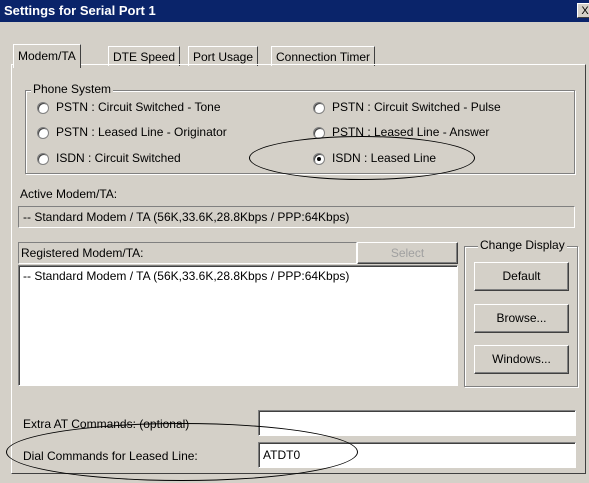 The image size is (589, 483). I want to click on tab-modem-ta: Modem/TA, so click(47, 56).